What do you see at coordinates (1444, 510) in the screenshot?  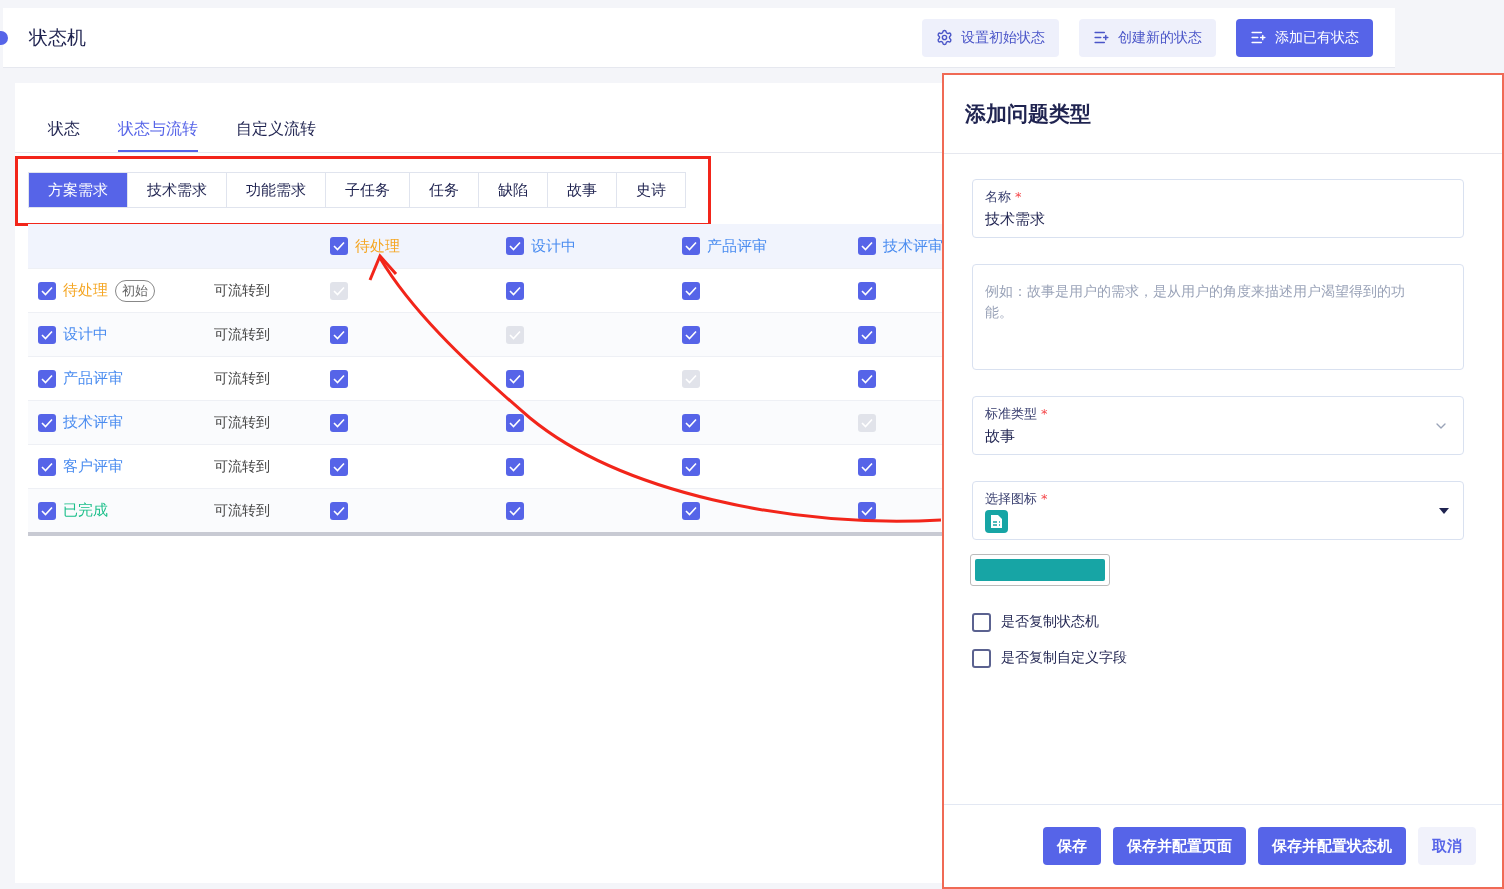 I see `caret-down-icon` at bounding box center [1444, 510].